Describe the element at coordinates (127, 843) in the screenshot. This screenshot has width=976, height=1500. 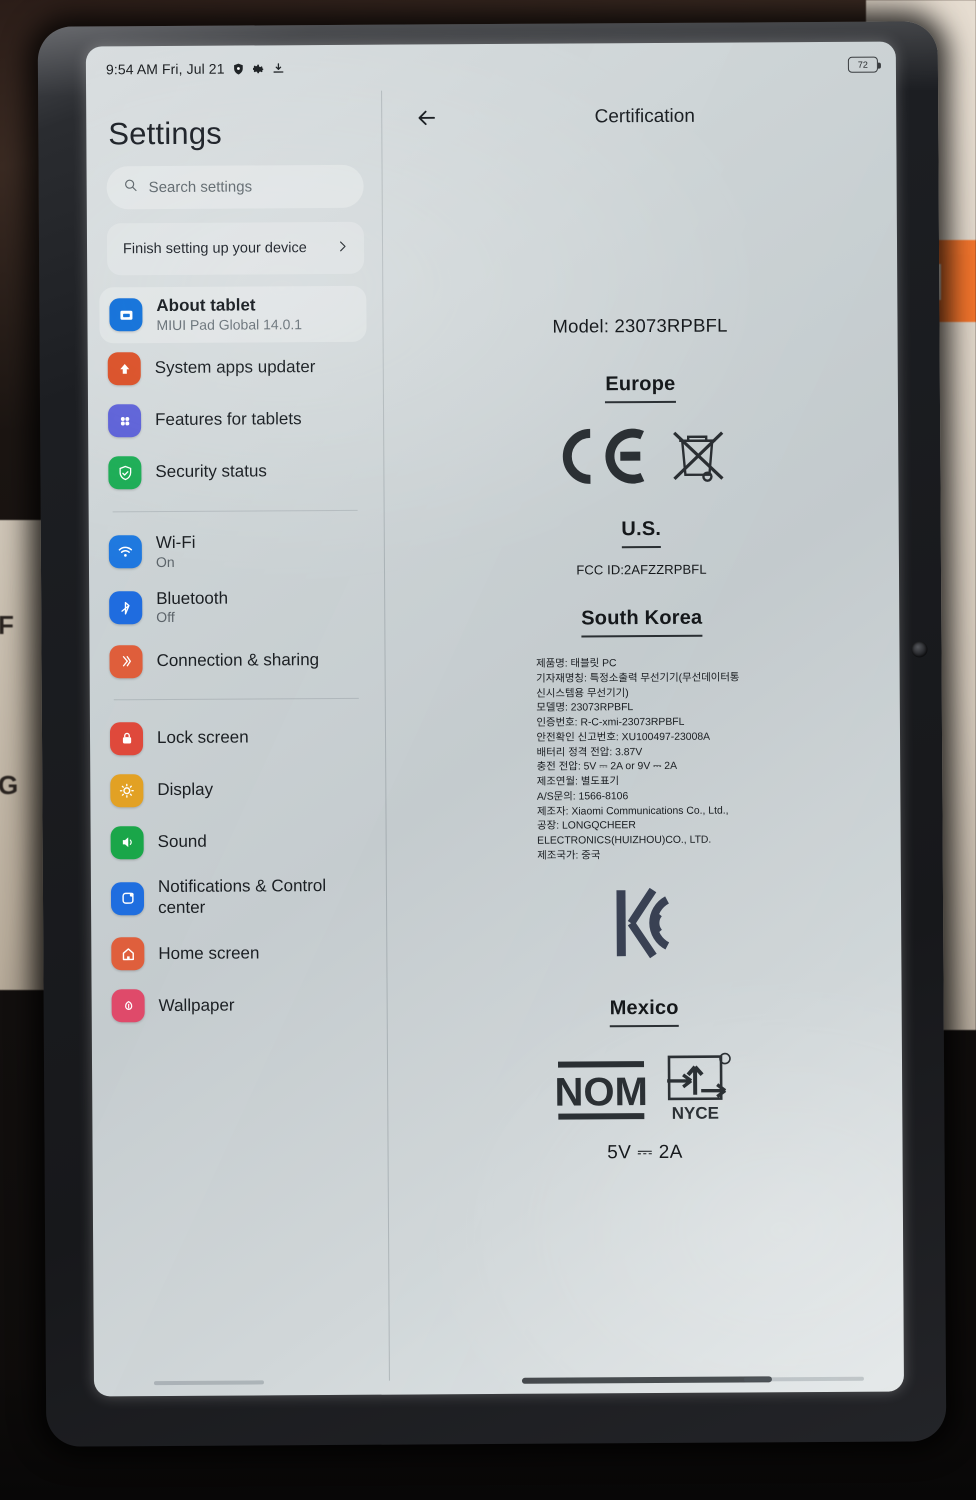
I see `speaker-icon` at that location.